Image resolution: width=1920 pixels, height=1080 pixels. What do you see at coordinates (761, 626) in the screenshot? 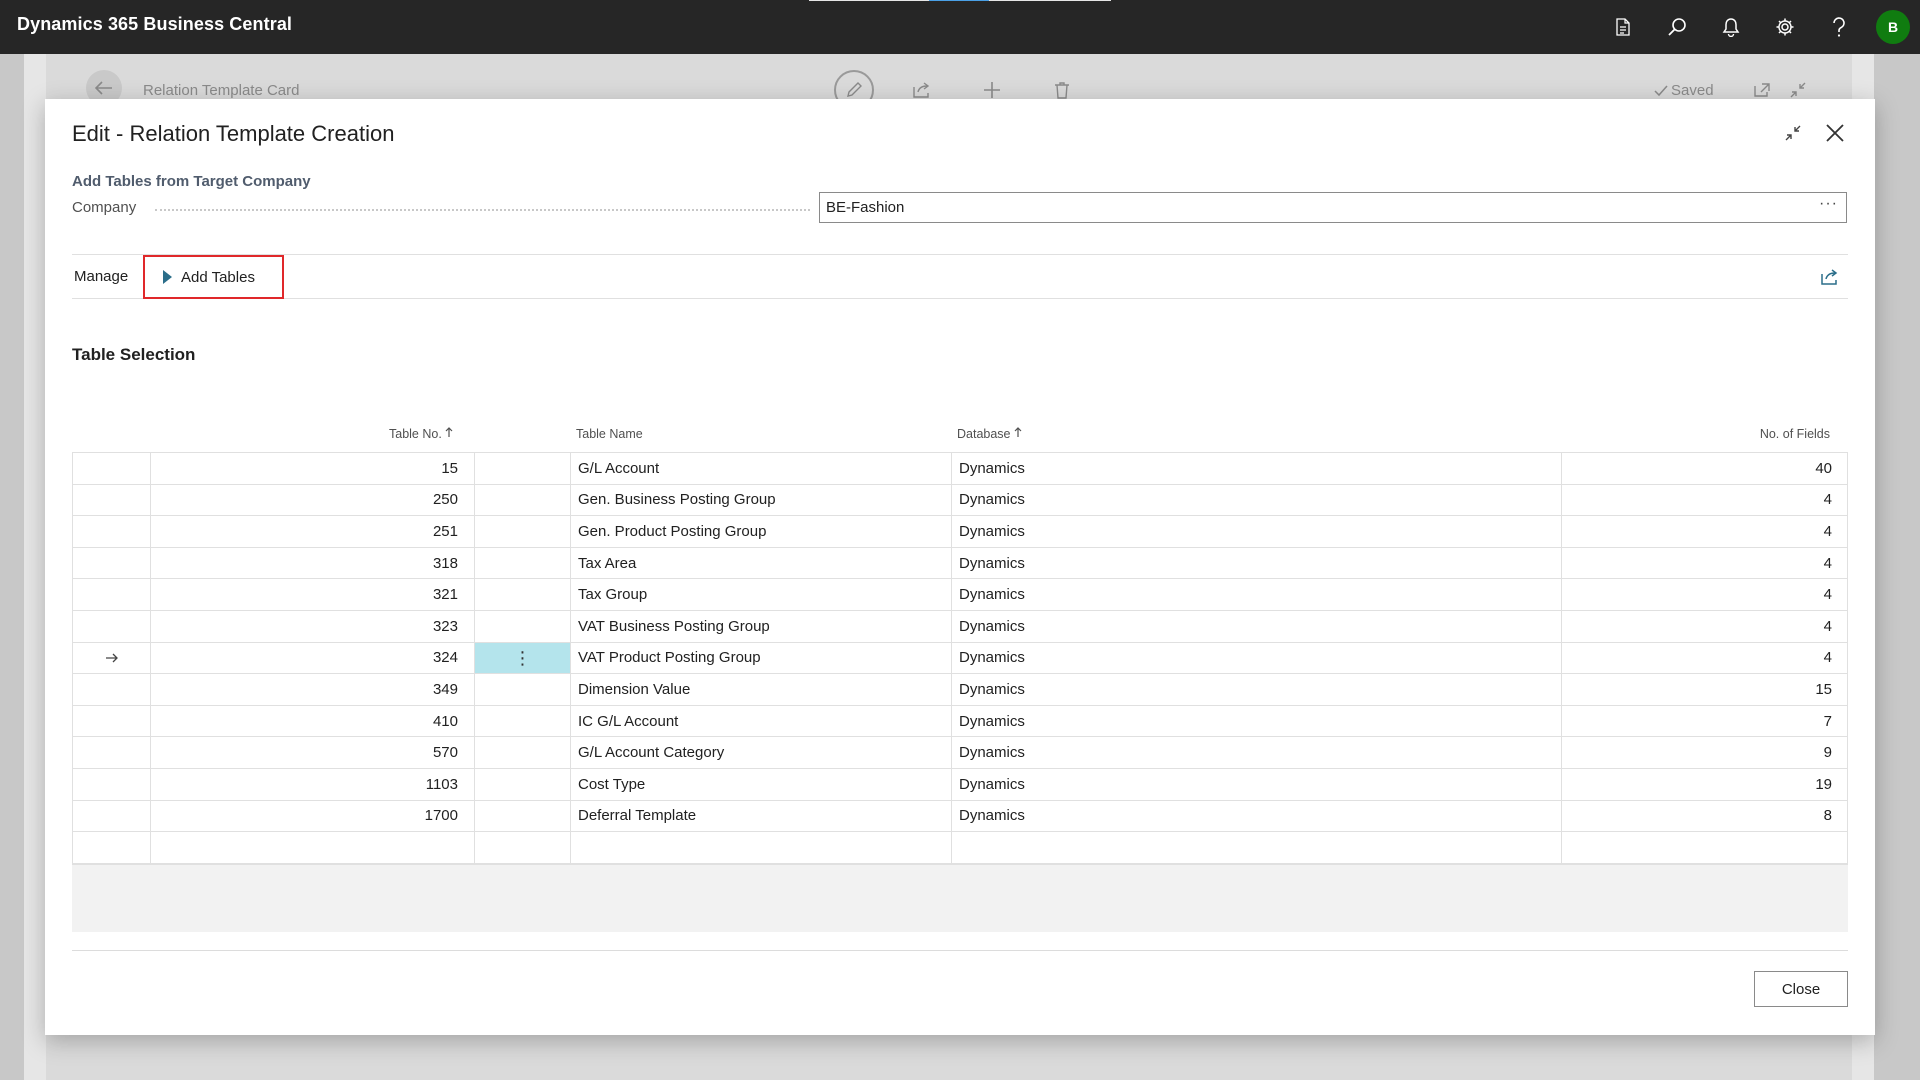
I see `table-name-cell: VAT Business Posting Group` at bounding box center [761, 626].